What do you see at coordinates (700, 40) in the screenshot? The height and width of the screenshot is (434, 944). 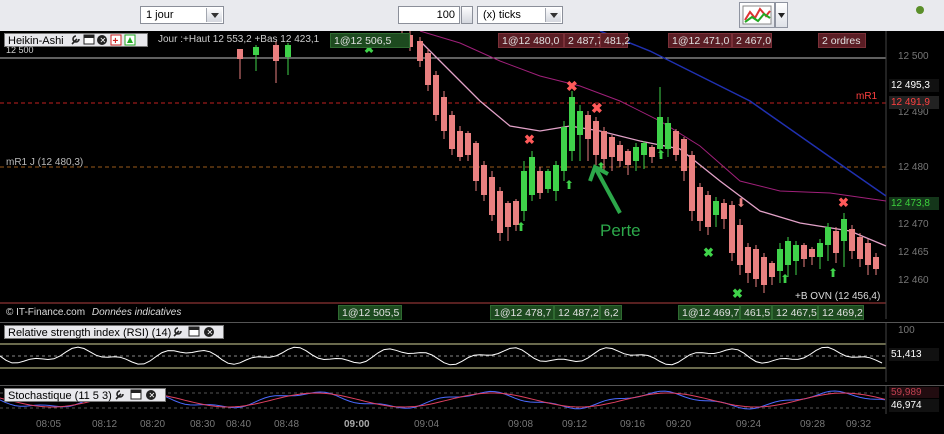 I see `order-tag: 1@12 471,0` at bounding box center [700, 40].